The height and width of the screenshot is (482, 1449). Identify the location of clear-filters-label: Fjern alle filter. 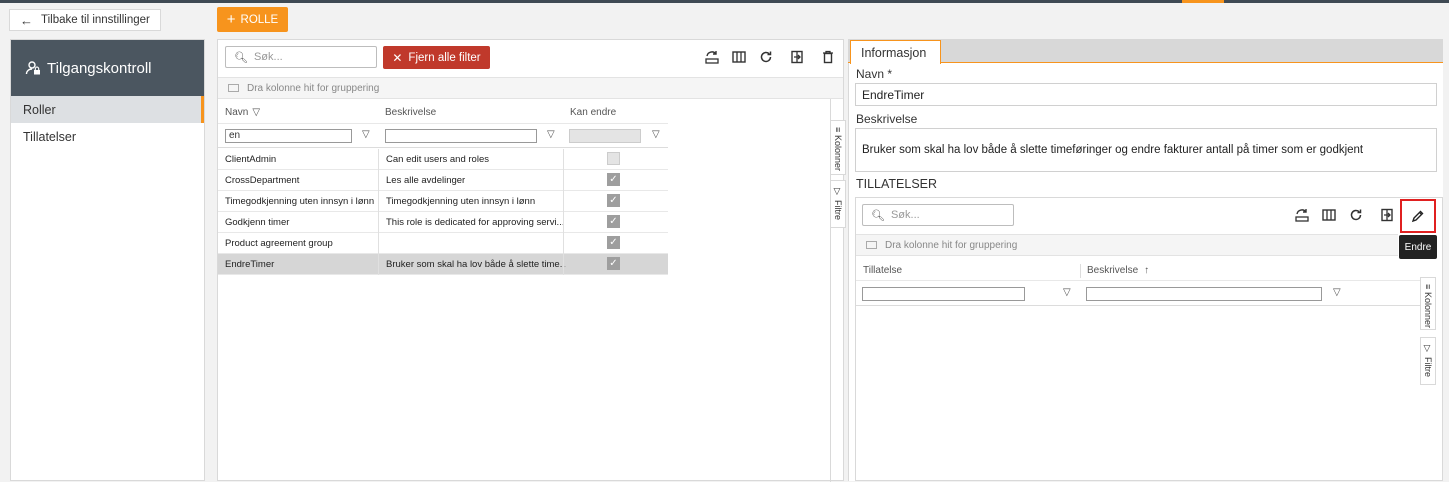
(444, 57).